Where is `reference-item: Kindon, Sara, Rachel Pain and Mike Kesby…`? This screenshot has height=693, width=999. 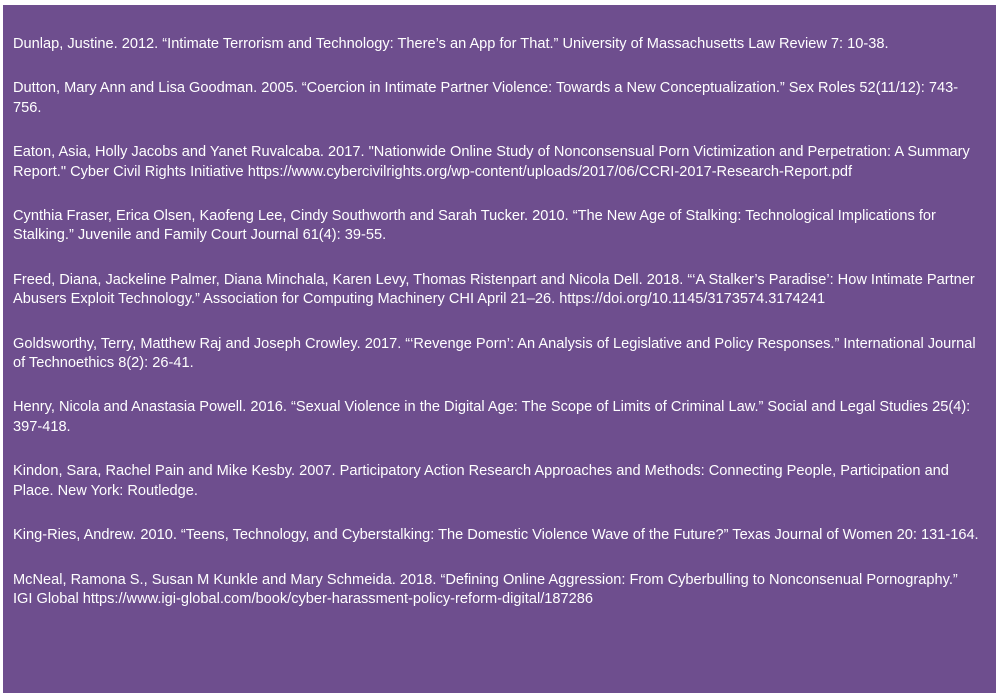
reference-item: Kindon, Sara, Rachel Pain and Mike Kesby… is located at coordinates (481, 481).